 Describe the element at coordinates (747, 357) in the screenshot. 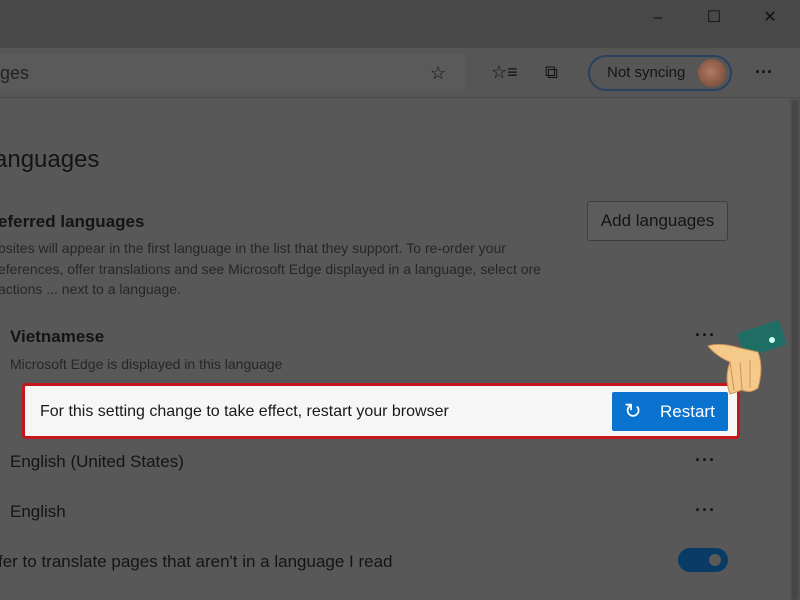

I see `pointing-hand-icon` at that location.